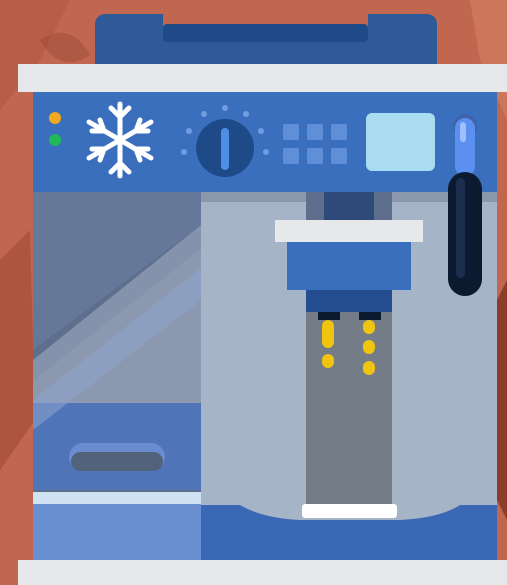 This screenshot has height=585, width=507. I want to click on cup-area, so click(349, 410).